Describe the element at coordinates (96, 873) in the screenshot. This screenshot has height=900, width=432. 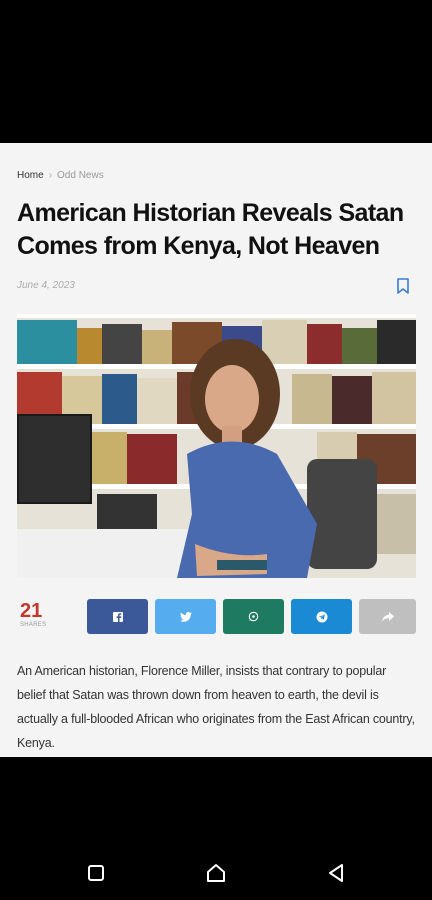
I see `recents-button` at that location.